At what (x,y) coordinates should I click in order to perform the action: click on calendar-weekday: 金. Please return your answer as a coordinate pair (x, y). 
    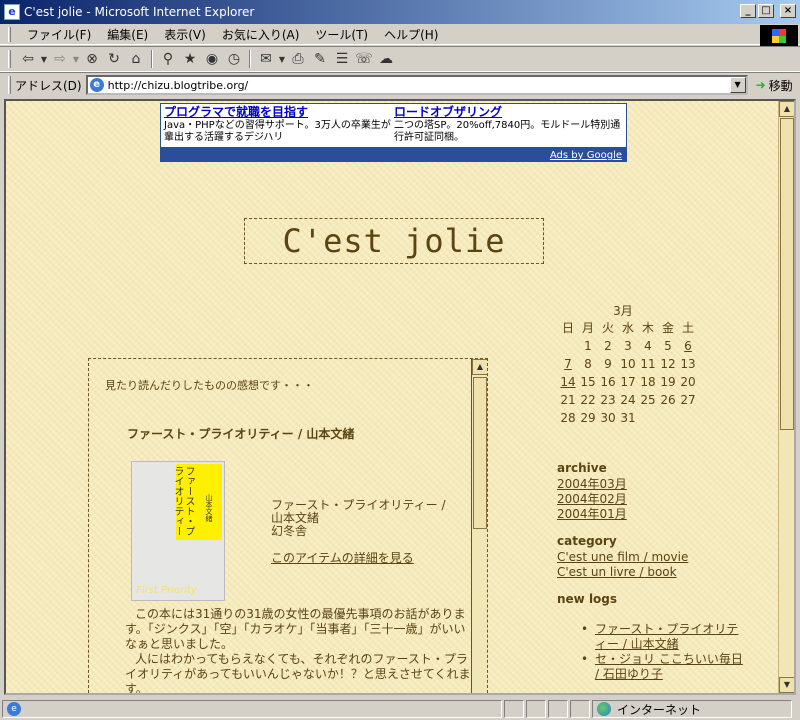
    Looking at the image, I should click on (667, 328).